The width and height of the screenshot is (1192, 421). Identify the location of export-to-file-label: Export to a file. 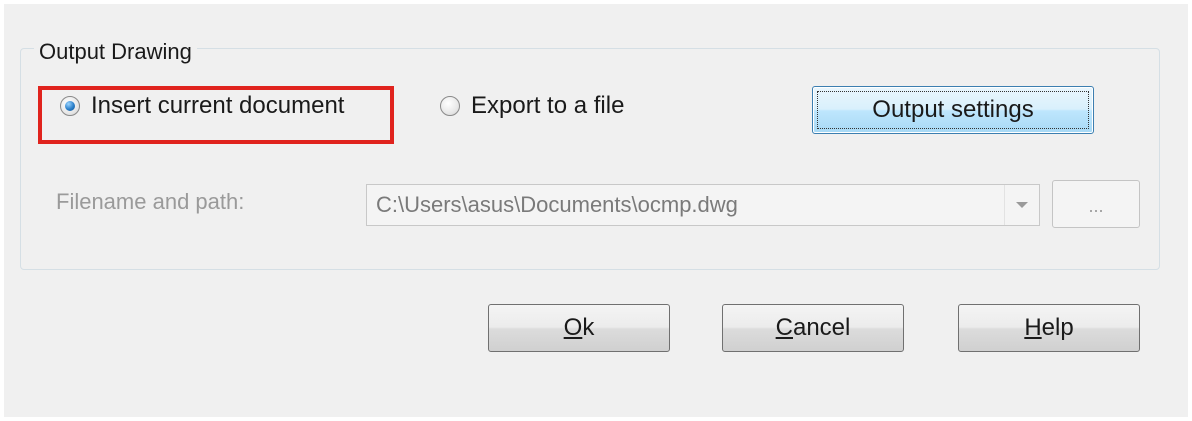
(548, 105).